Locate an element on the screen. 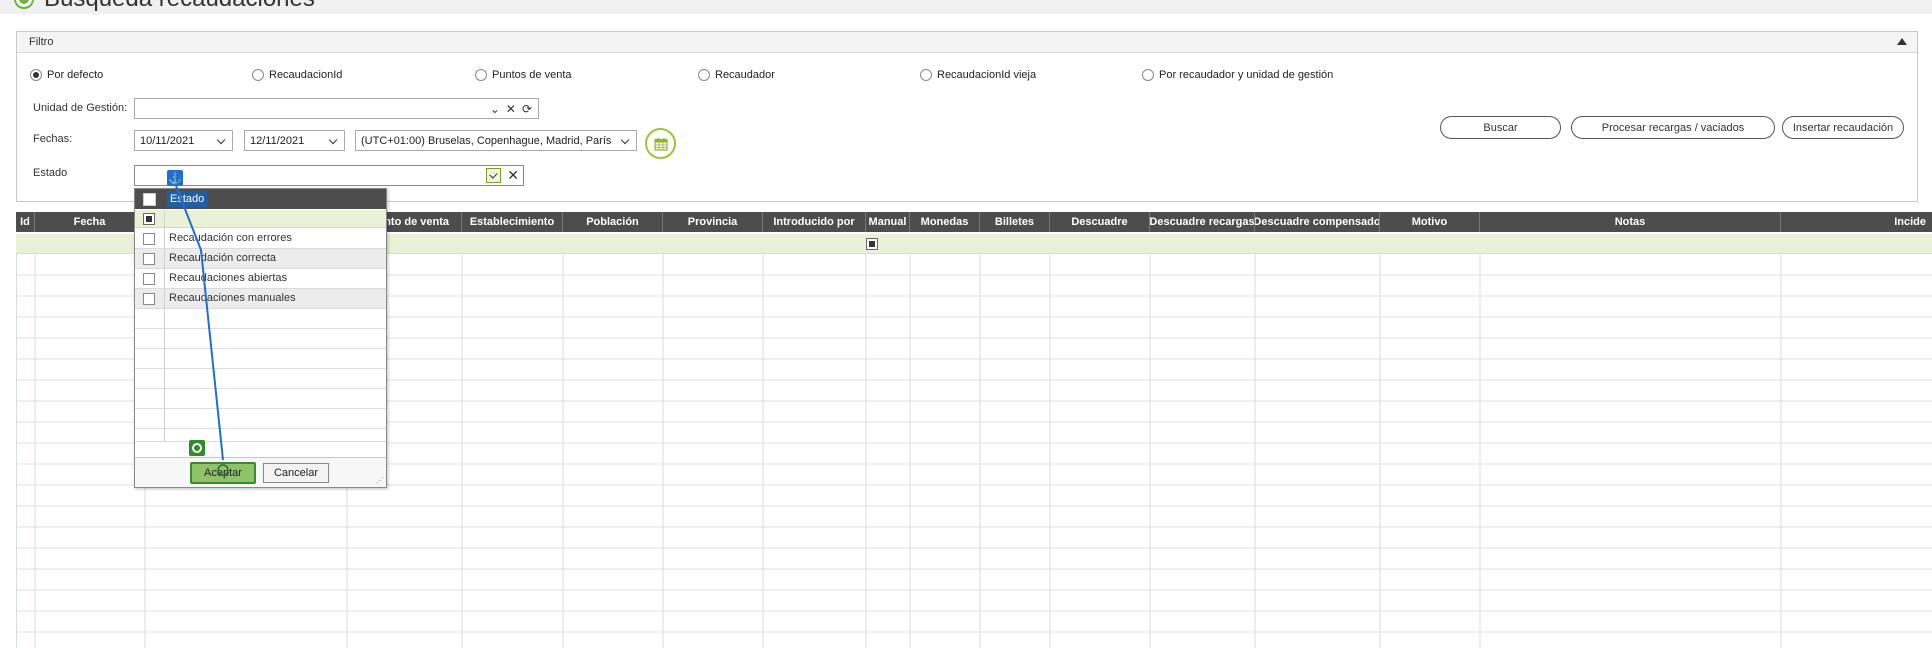  radio-recaudador-y-unidad: Por recaudador y unidad de gestión is located at coordinates (1237, 75).